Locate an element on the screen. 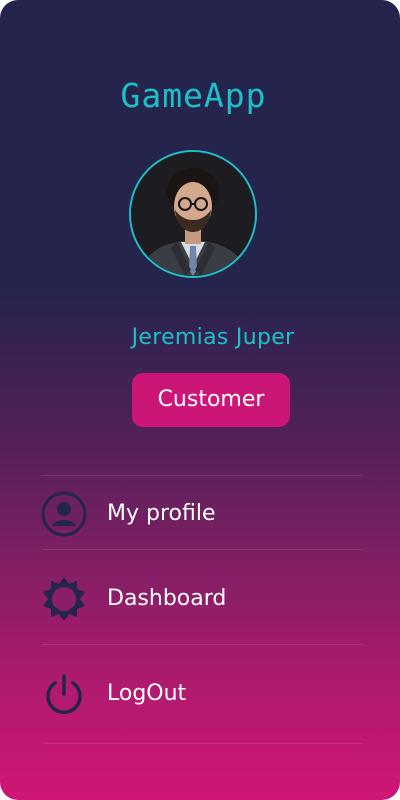 This screenshot has height=800, width=400. user-icon is located at coordinates (64, 514).